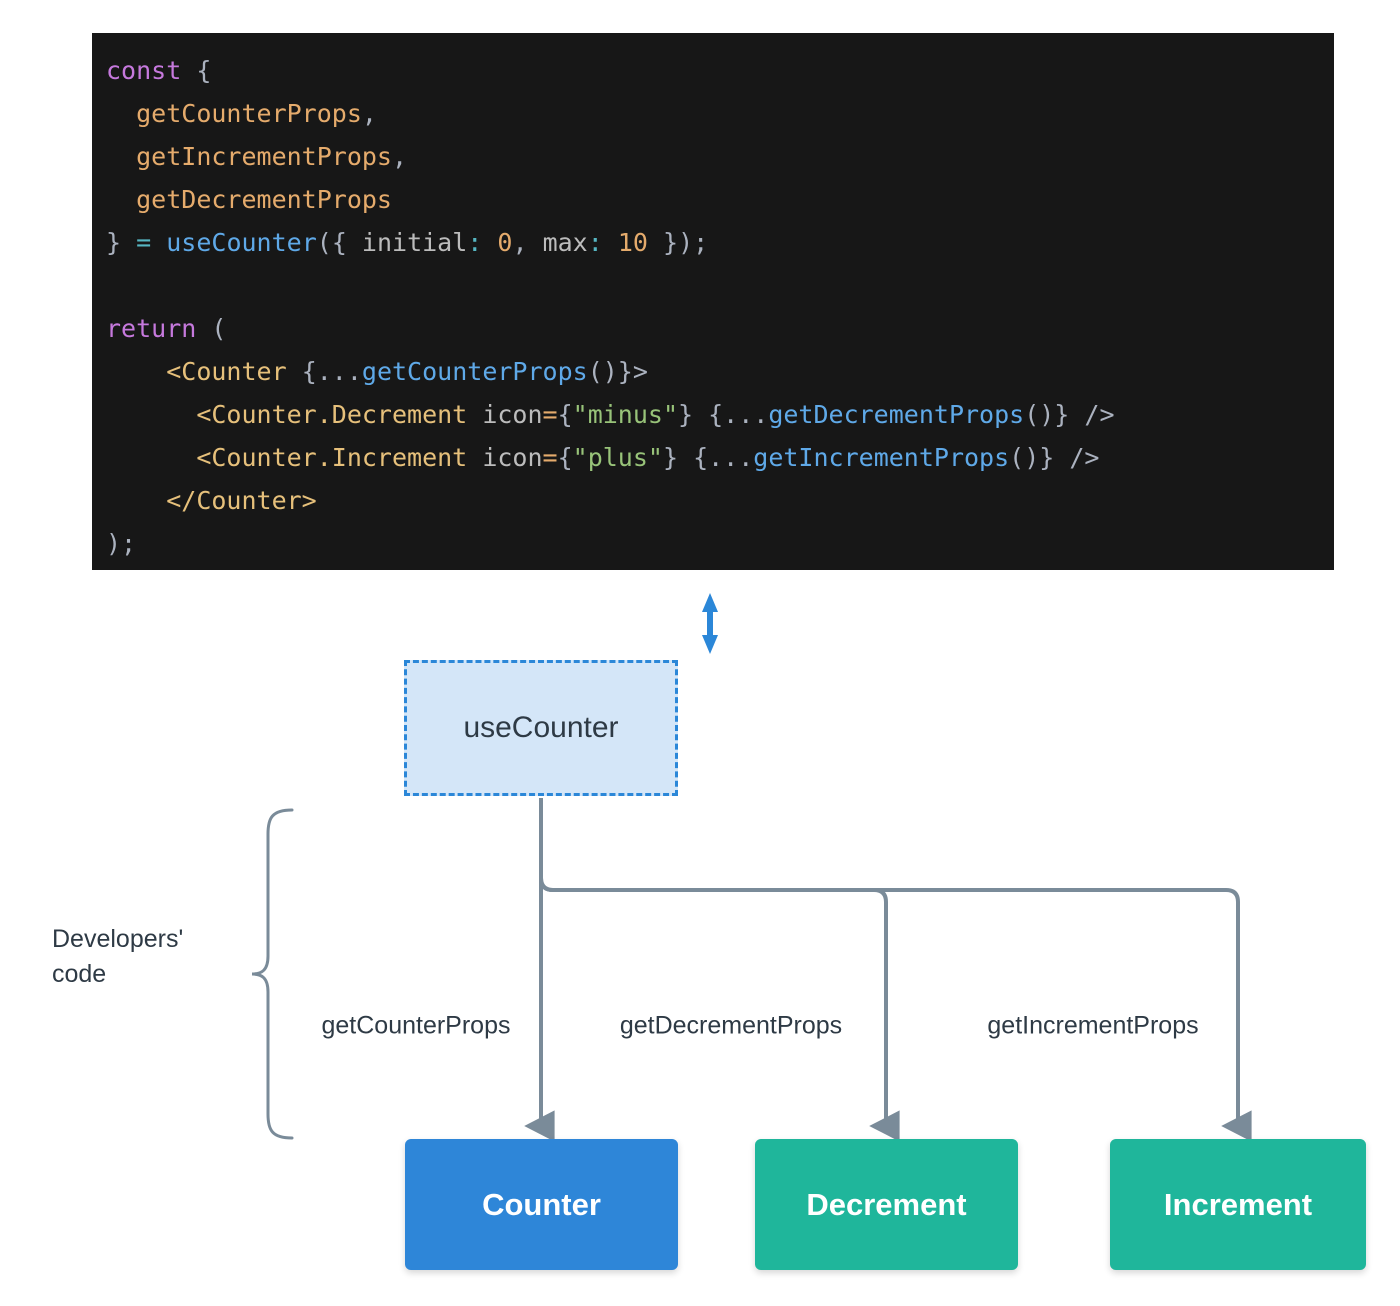 The width and height of the screenshot is (1400, 1306). I want to click on developers-code-label-line1: Developers', so click(118, 939).